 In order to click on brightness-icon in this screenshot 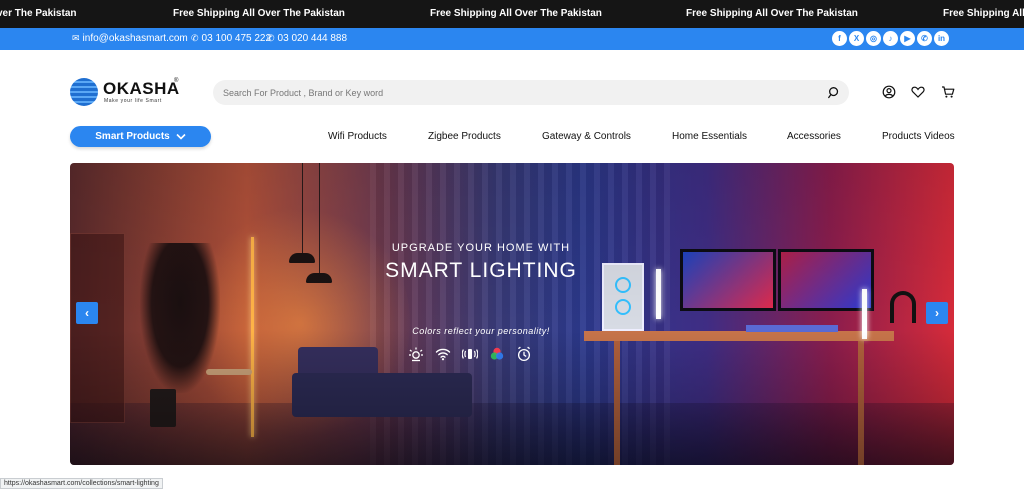, I will do `click(416, 354)`.